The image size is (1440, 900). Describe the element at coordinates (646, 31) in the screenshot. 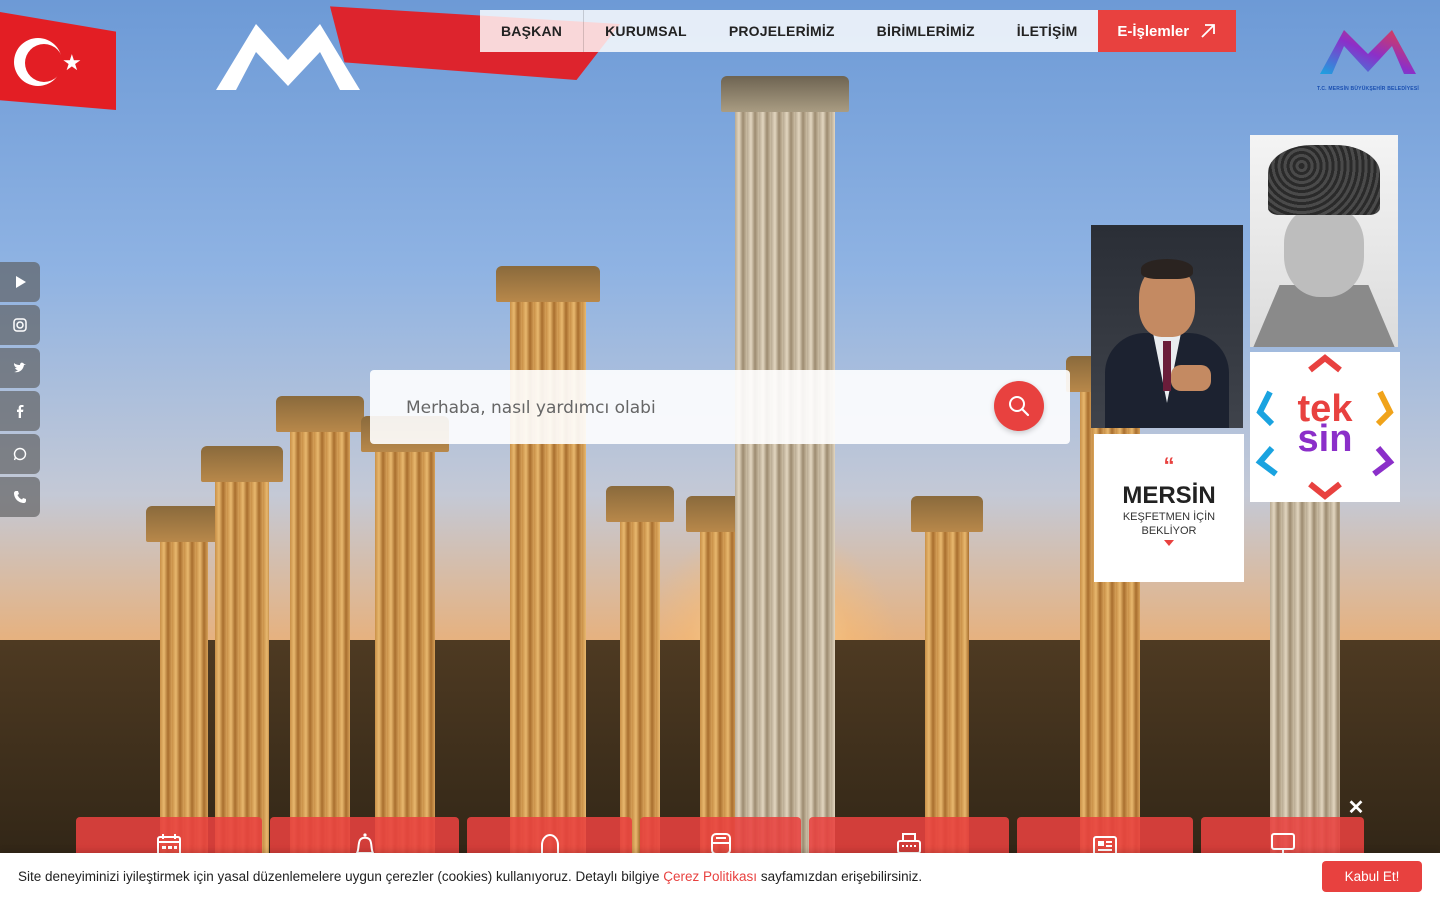

I see `nav-item-kurumsal: KURUMSAL` at that location.